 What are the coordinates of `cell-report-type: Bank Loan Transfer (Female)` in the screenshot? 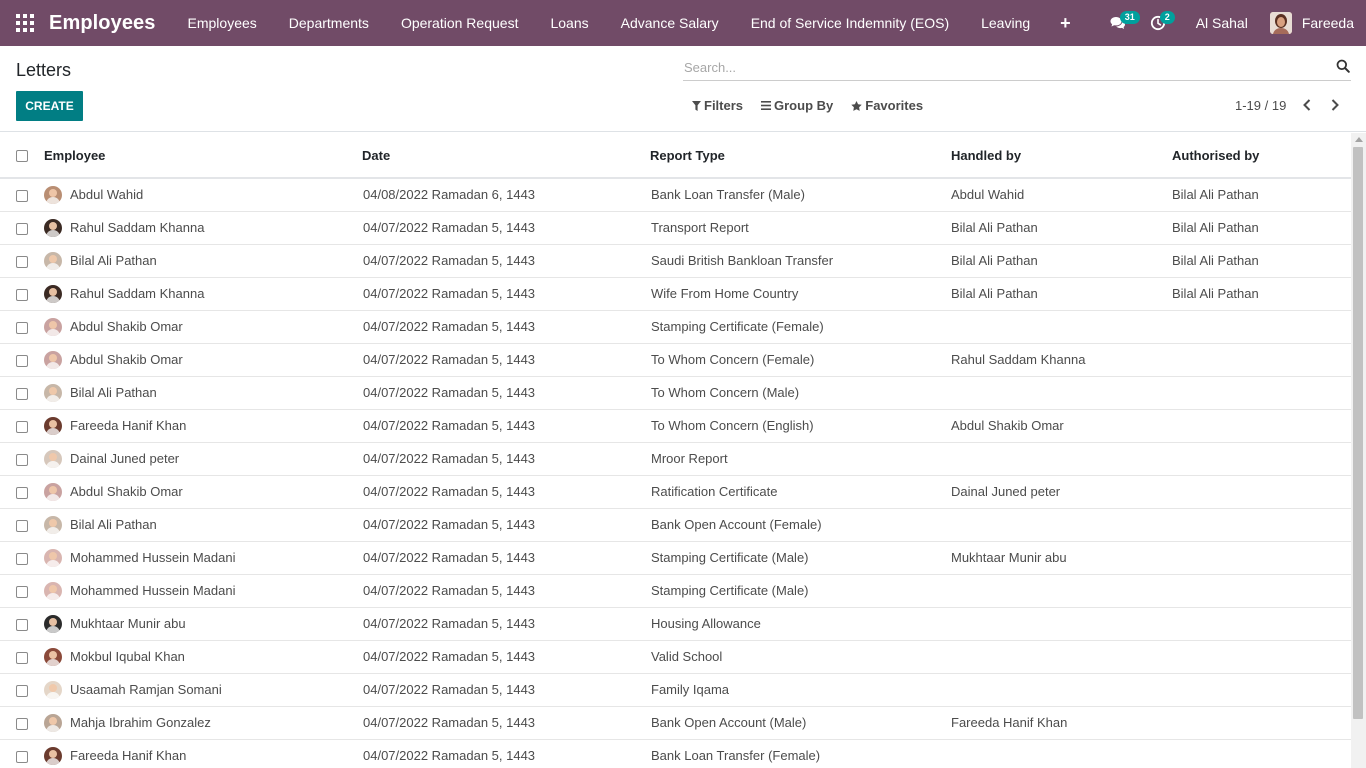 It's located at (800, 753).